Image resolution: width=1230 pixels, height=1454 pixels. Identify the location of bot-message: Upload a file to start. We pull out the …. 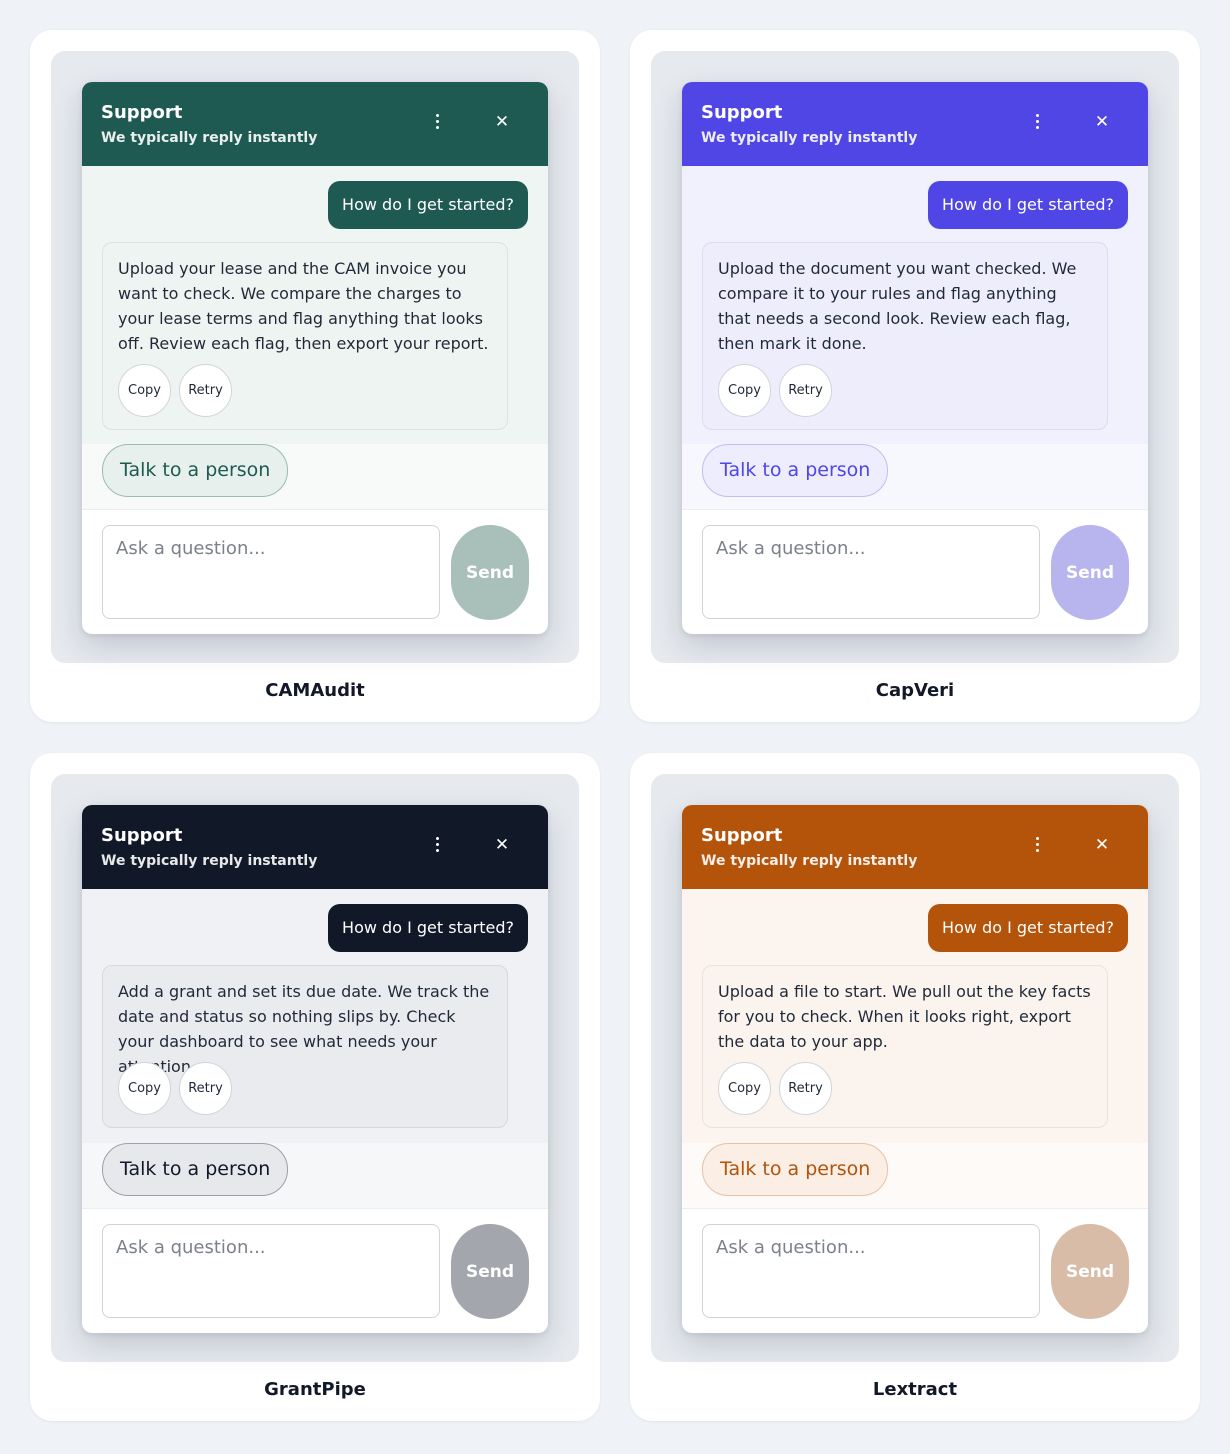
(905, 1046).